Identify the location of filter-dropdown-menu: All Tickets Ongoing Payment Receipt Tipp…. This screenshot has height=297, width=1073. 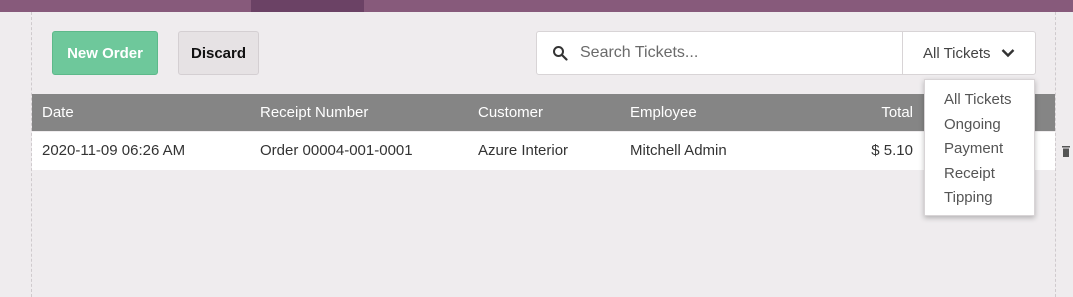
(979, 147).